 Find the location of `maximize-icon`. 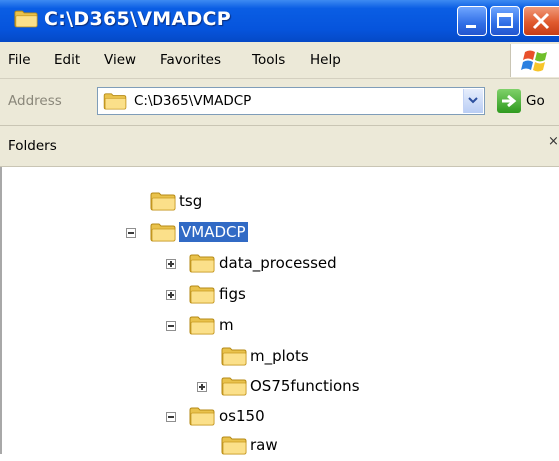

maximize-icon is located at coordinates (505, 20).